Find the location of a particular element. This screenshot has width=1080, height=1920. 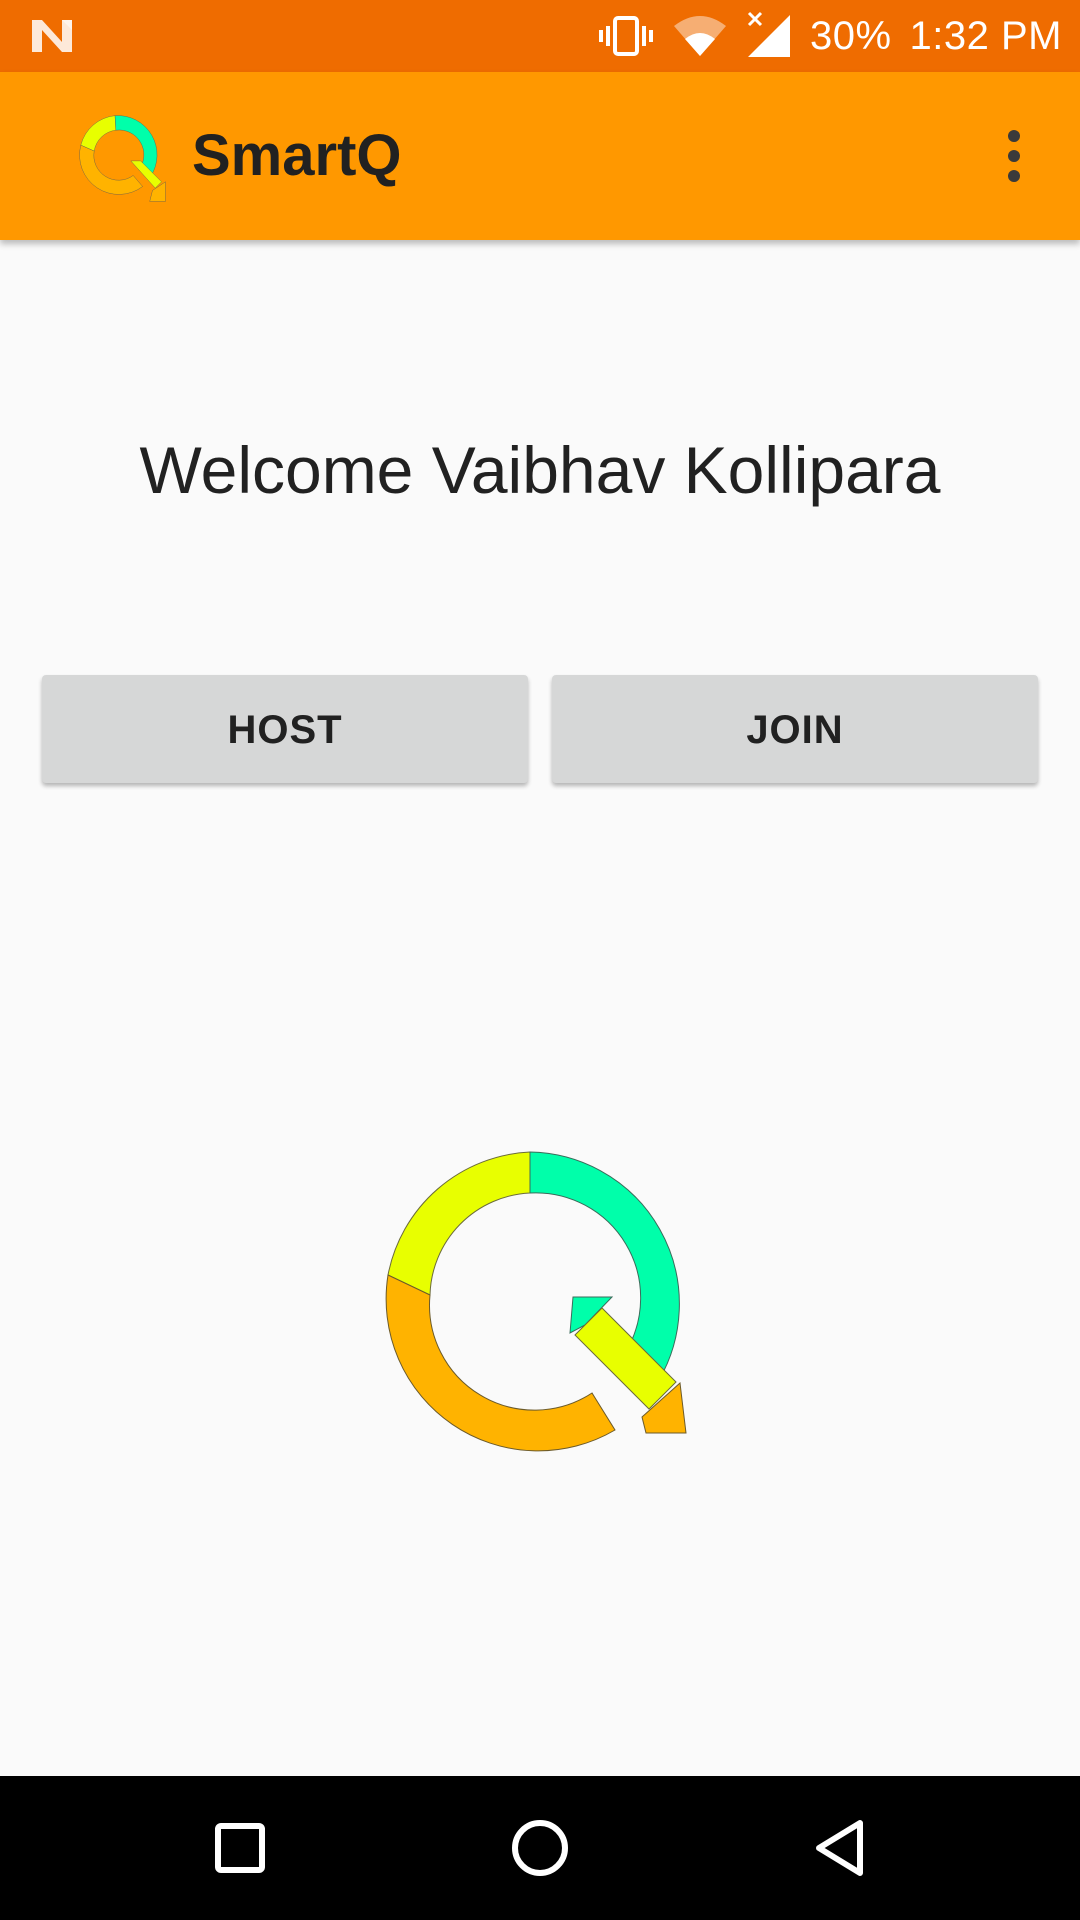

navigation-bar is located at coordinates (540, 1848).